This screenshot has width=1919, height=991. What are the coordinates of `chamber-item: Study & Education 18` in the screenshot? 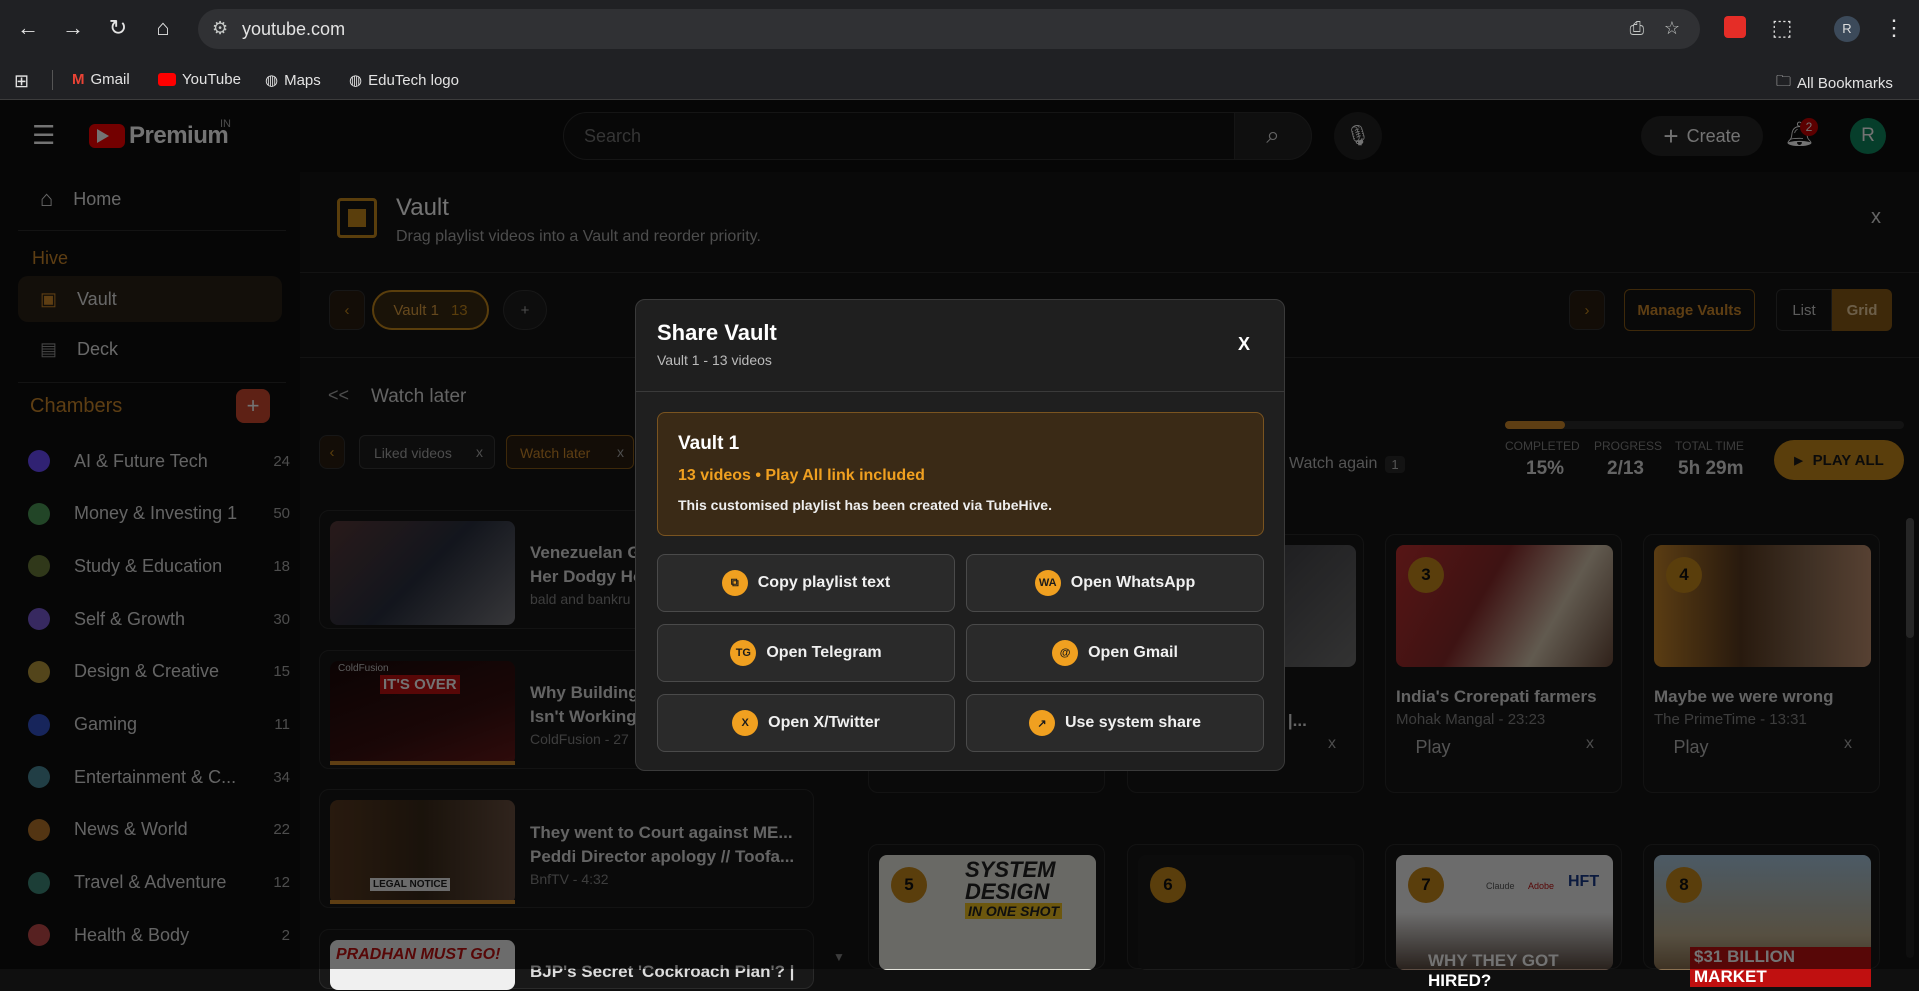 It's located at (159, 566).